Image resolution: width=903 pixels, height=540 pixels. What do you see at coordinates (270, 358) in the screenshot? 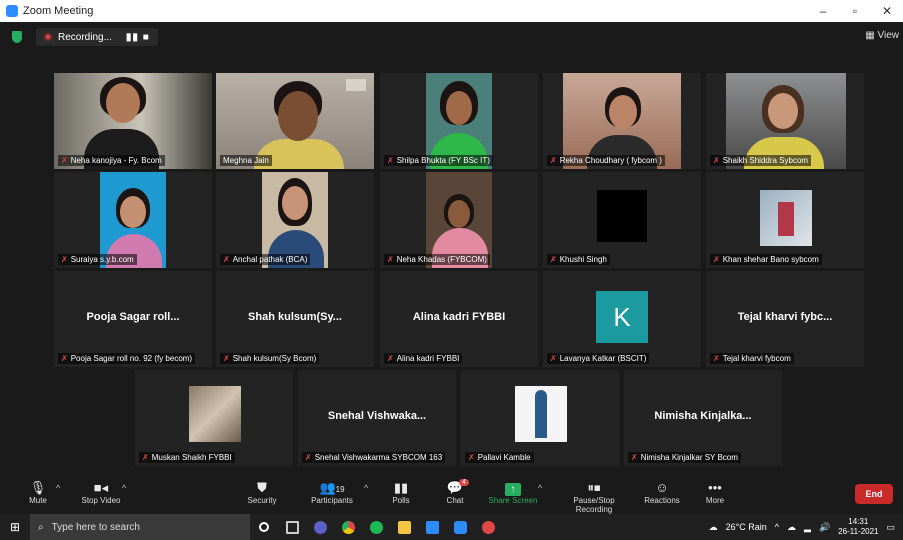
I see `participant-name: ✗ Shah kulsum(Sy Bcom)` at bounding box center [270, 358].